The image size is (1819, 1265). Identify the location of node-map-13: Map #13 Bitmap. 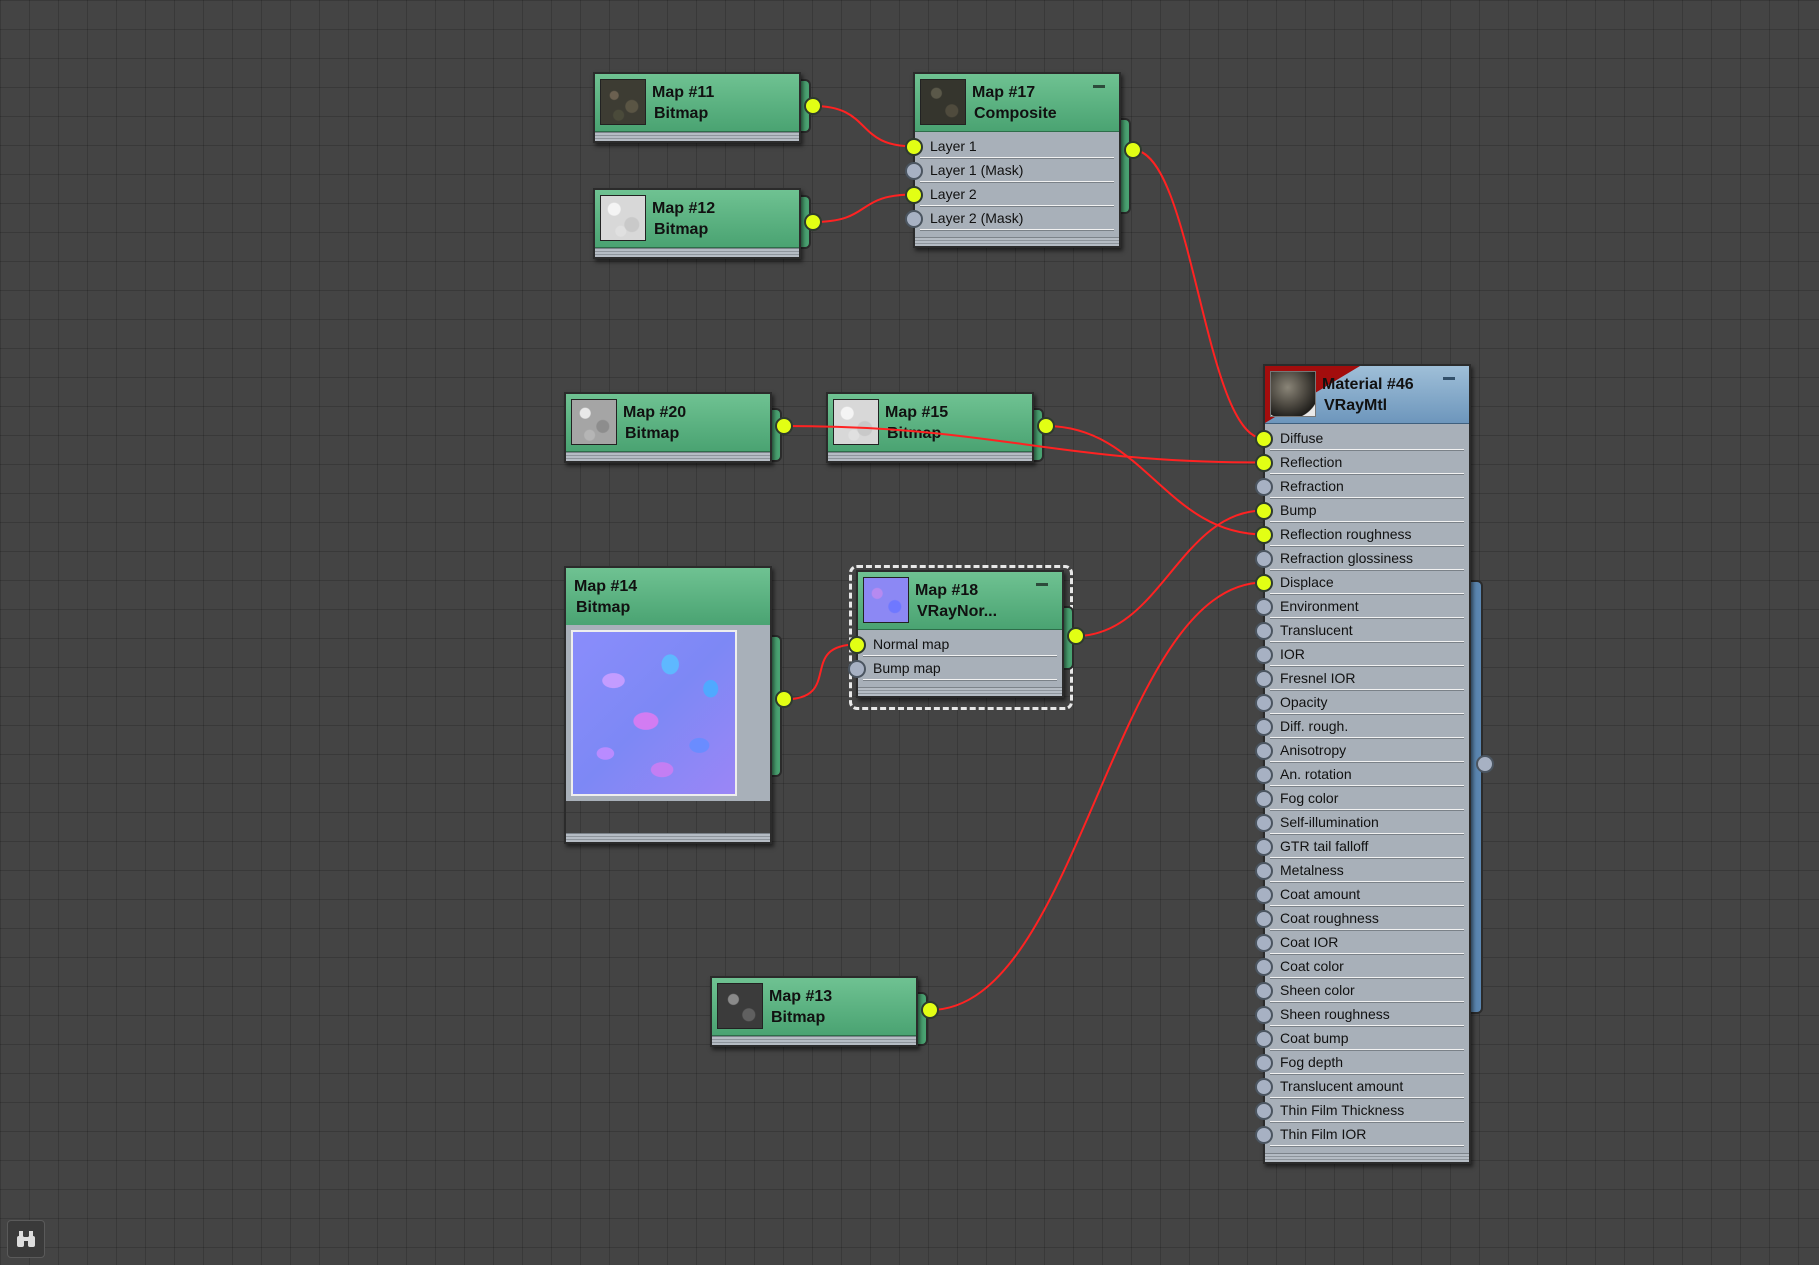
(814, 1011).